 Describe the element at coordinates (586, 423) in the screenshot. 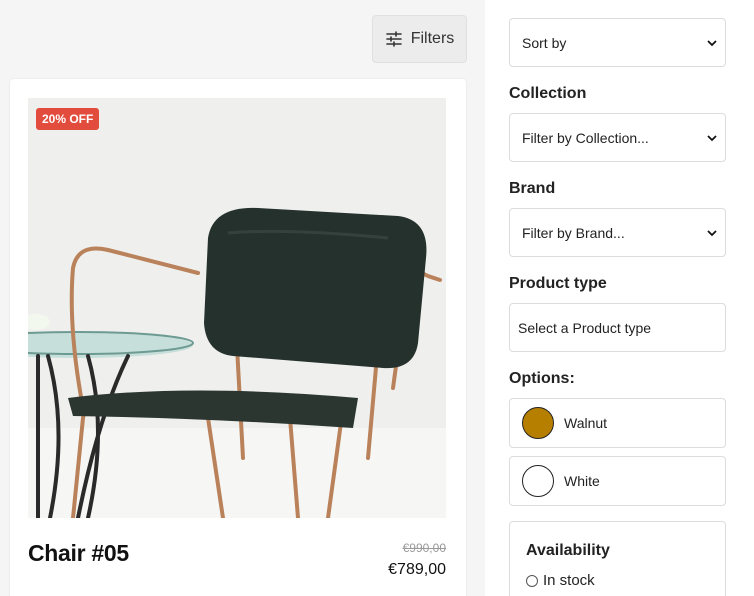

I see `option-walnut-label: Walnut` at that location.